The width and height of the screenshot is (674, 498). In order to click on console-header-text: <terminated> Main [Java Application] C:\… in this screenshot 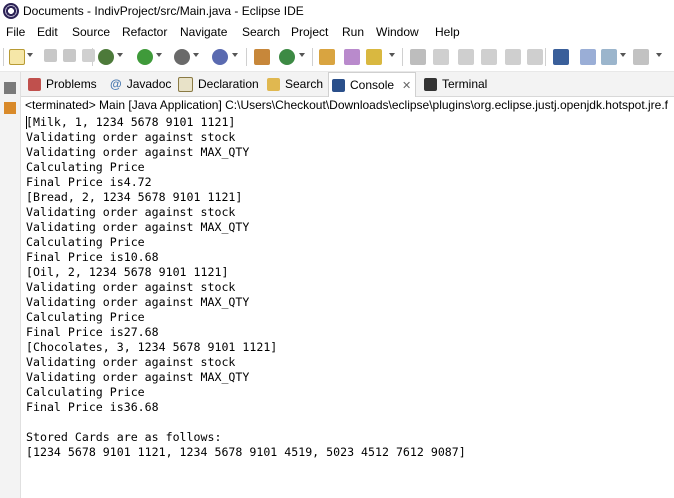, I will do `click(347, 105)`.